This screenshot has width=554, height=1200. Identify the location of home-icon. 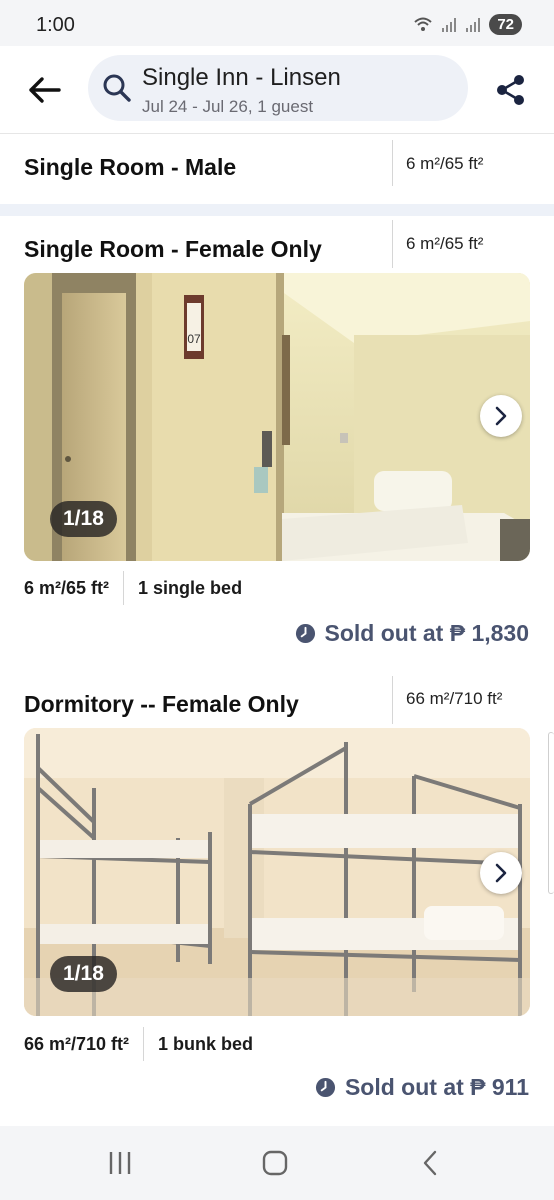
(275, 1163).